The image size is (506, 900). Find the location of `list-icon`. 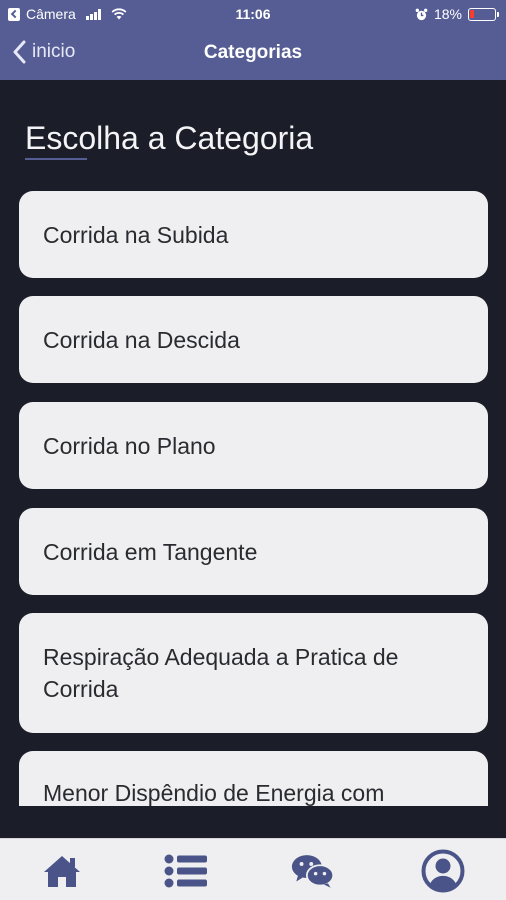

list-icon is located at coordinates (185, 871).